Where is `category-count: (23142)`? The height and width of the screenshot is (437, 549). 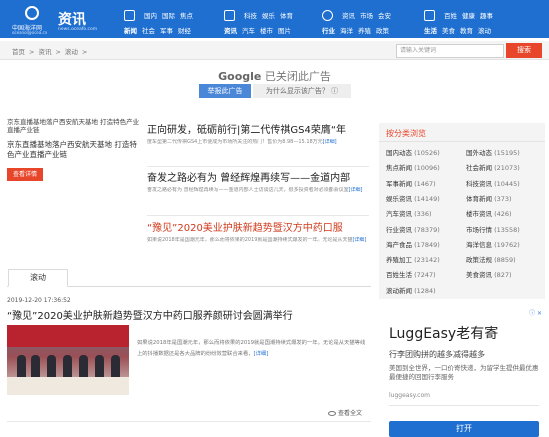 category-count: (23142) is located at coordinates (427, 260).